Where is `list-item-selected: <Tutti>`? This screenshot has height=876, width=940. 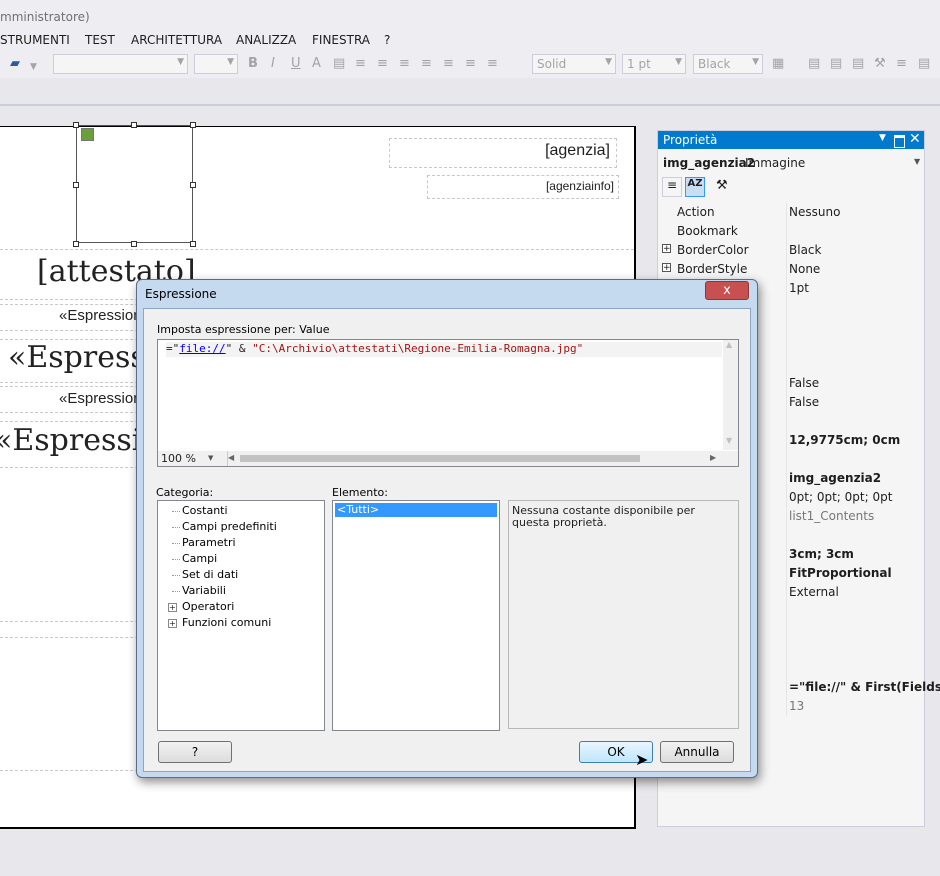
list-item-selected: <Tutti> is located at coordinates (416, 510).